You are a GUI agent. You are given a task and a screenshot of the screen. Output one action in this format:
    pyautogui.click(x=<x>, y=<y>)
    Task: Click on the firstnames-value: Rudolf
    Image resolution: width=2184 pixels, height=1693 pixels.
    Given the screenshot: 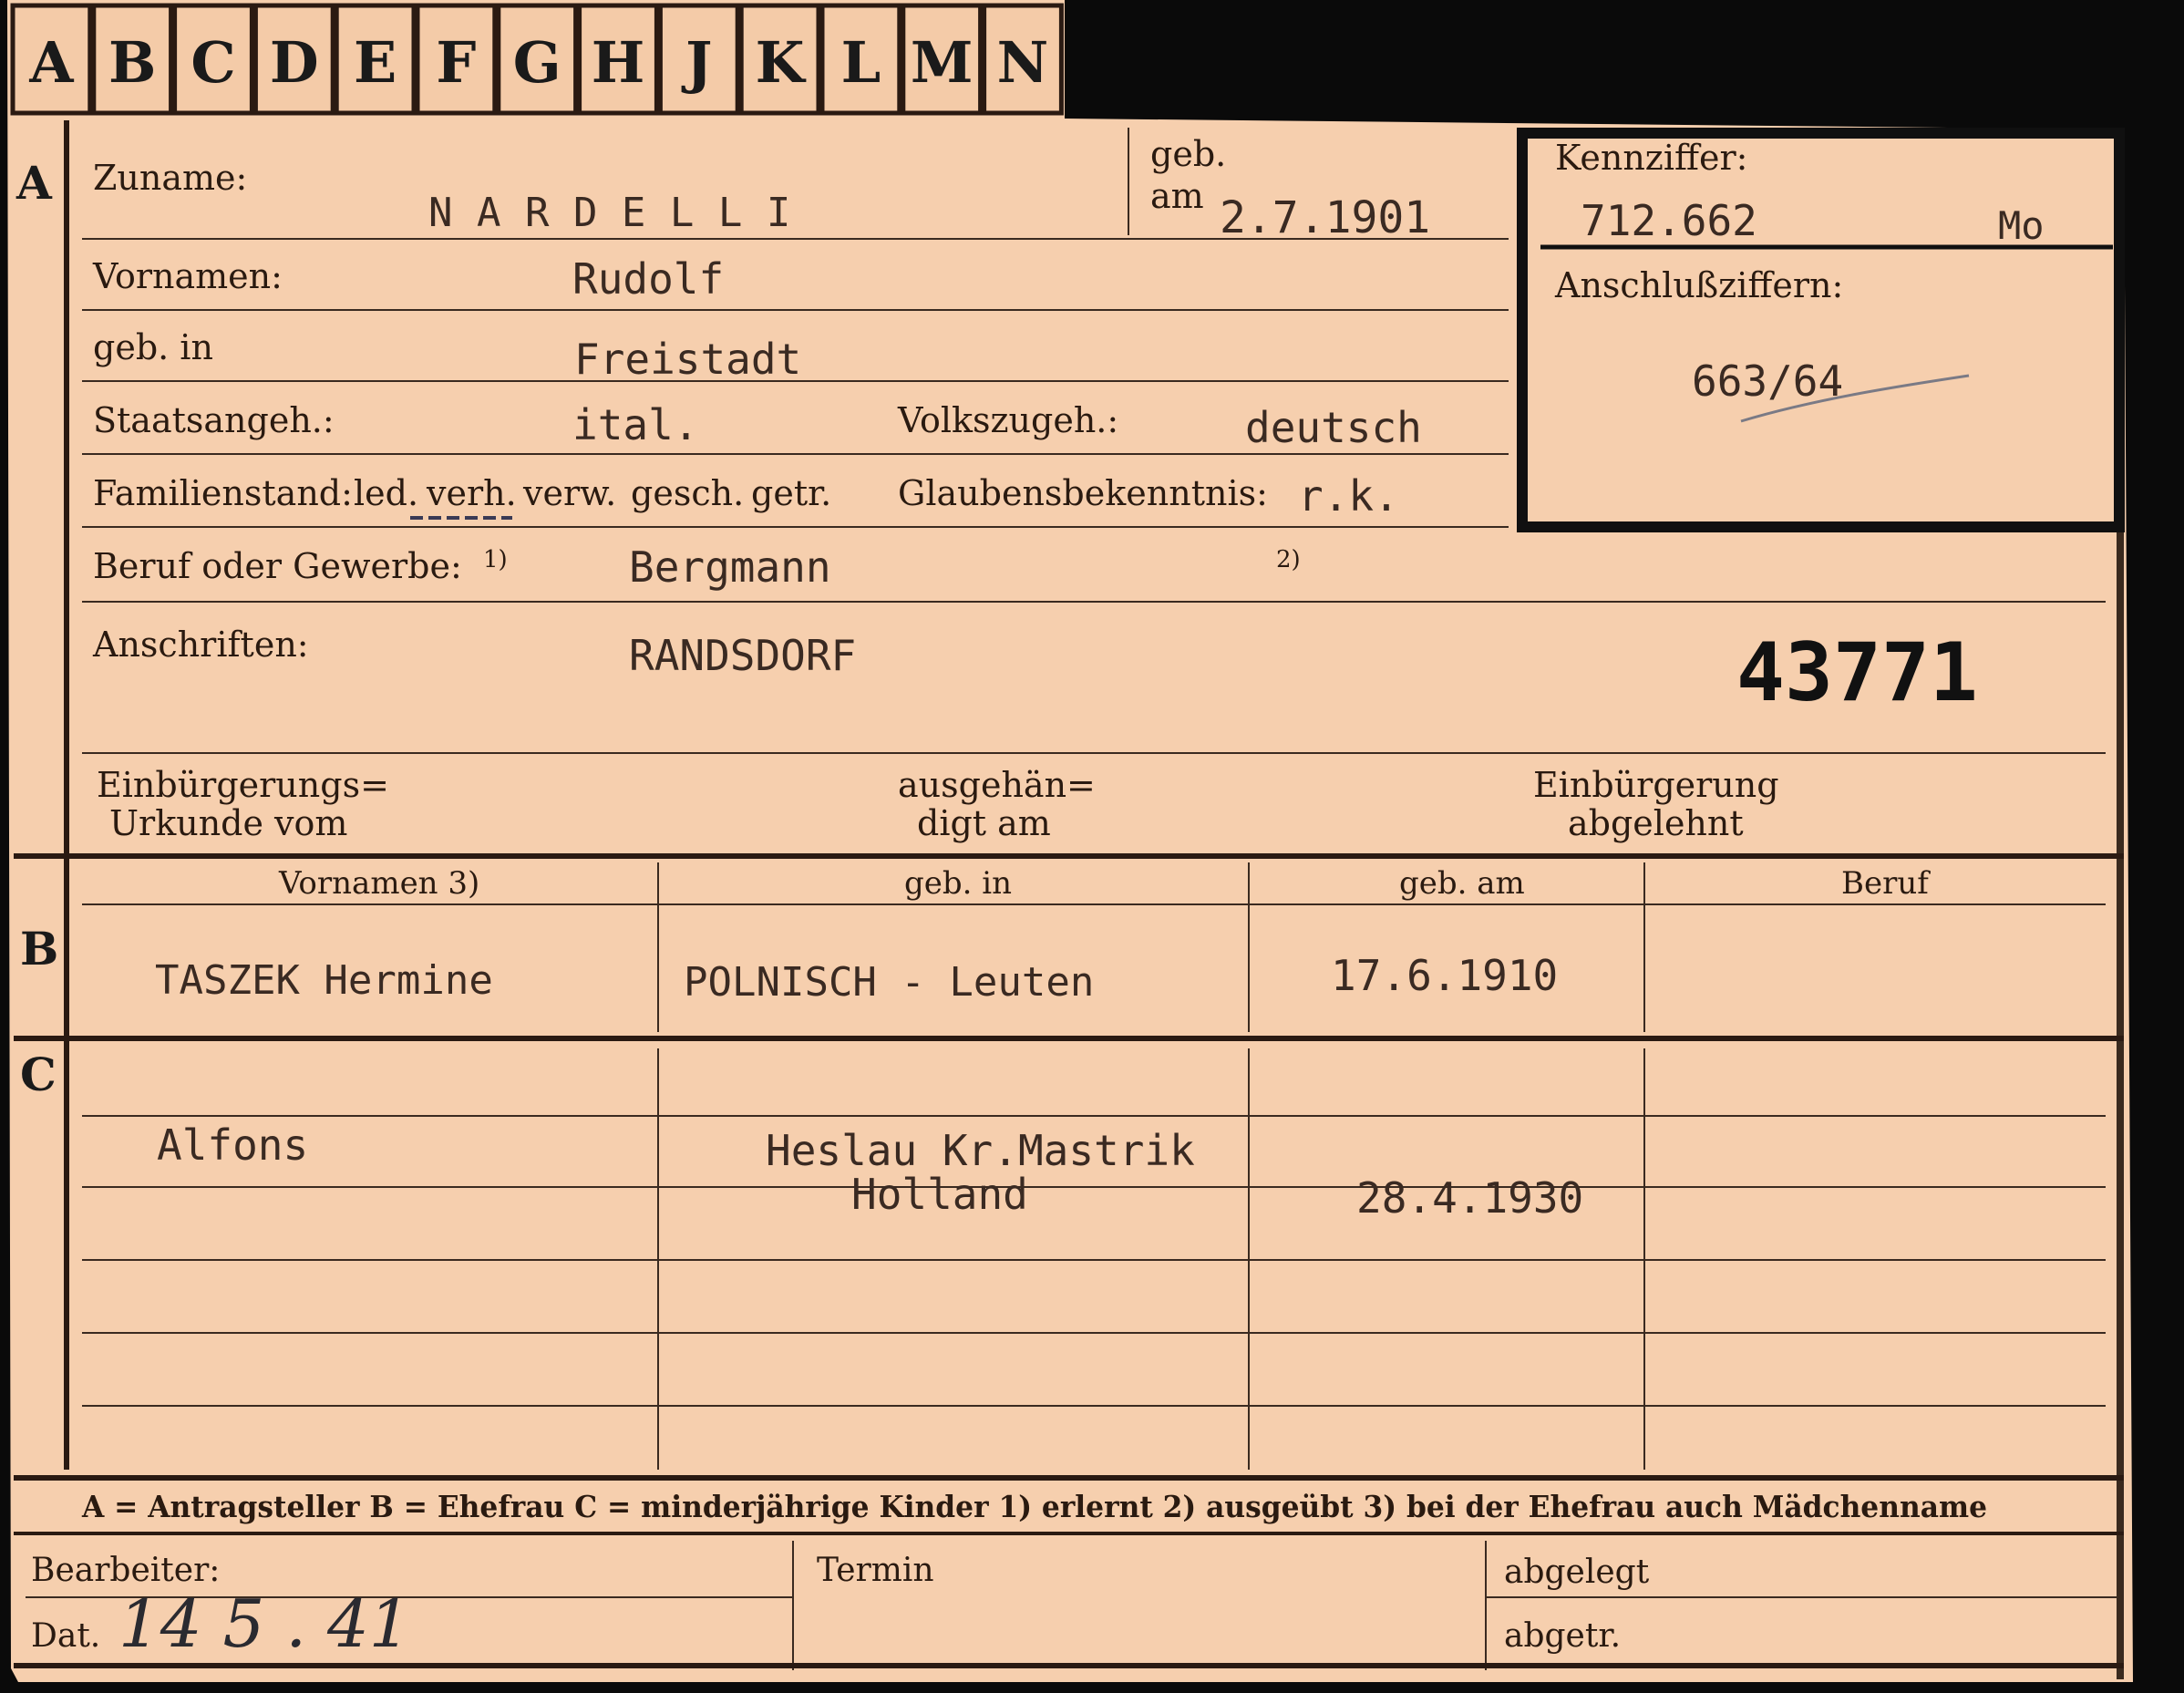 What is the action you would take?
    pyautogui.click(x=648, y=279)
    